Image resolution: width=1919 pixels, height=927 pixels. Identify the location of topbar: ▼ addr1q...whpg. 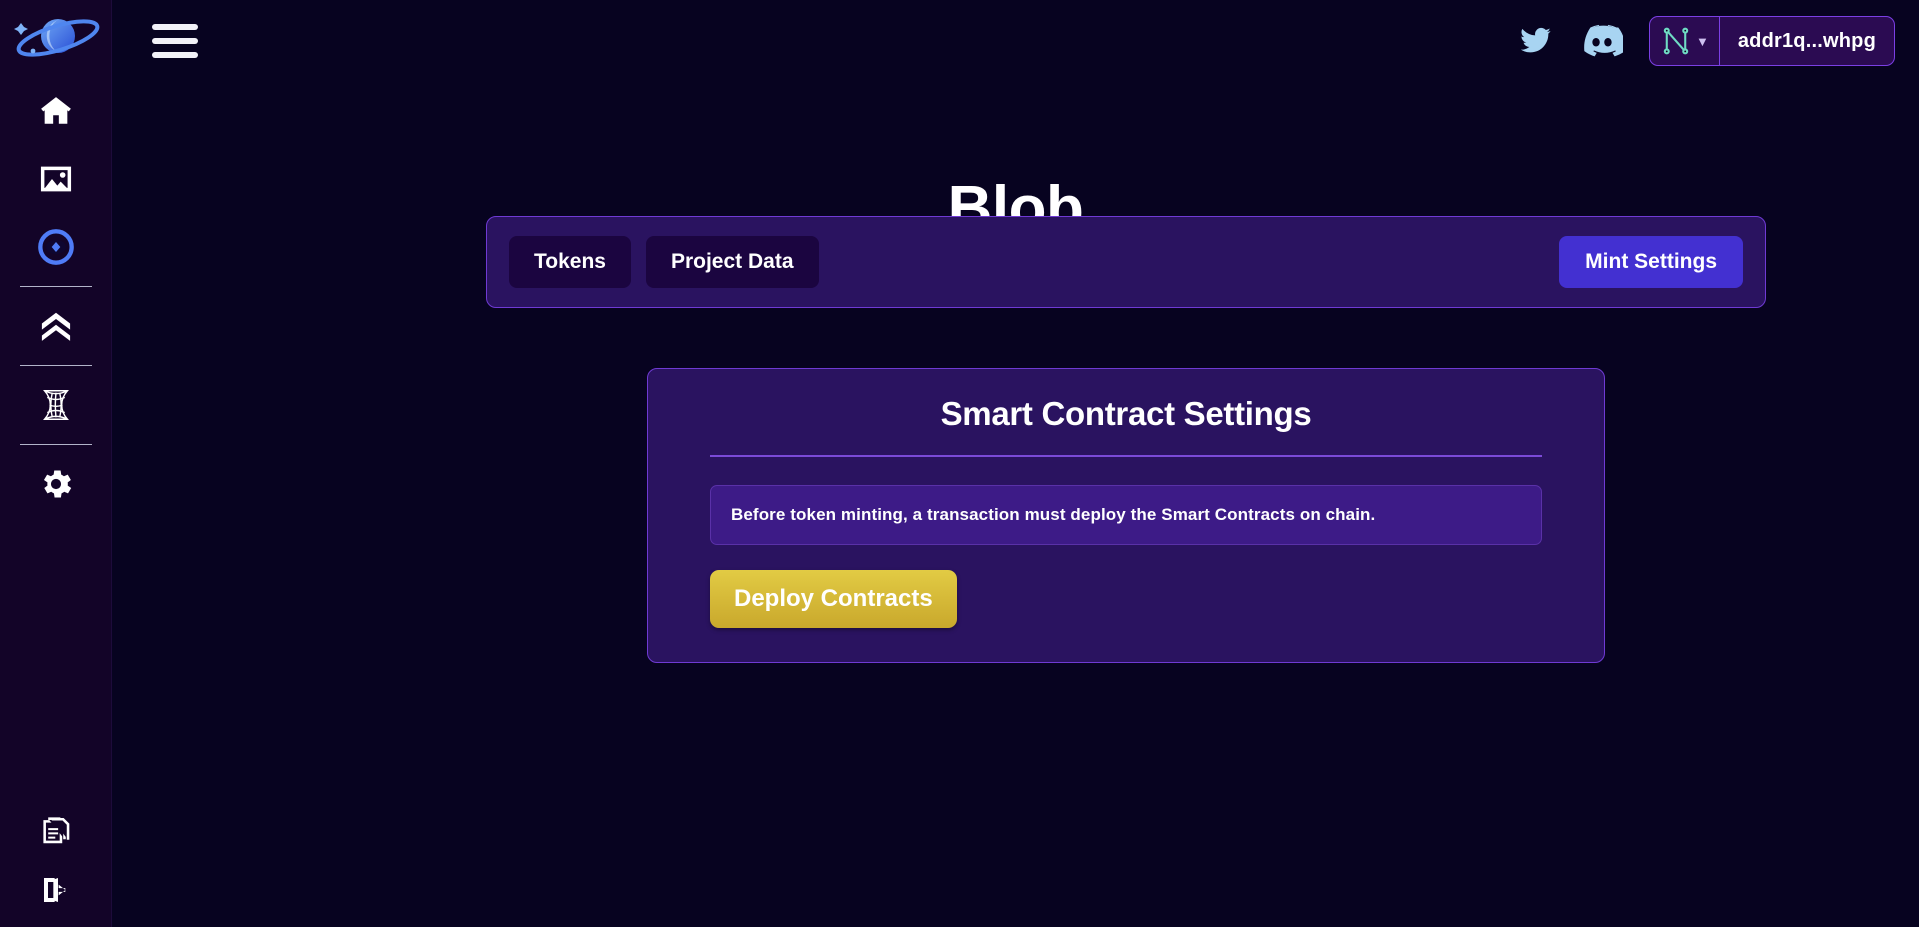
(1015, 41).